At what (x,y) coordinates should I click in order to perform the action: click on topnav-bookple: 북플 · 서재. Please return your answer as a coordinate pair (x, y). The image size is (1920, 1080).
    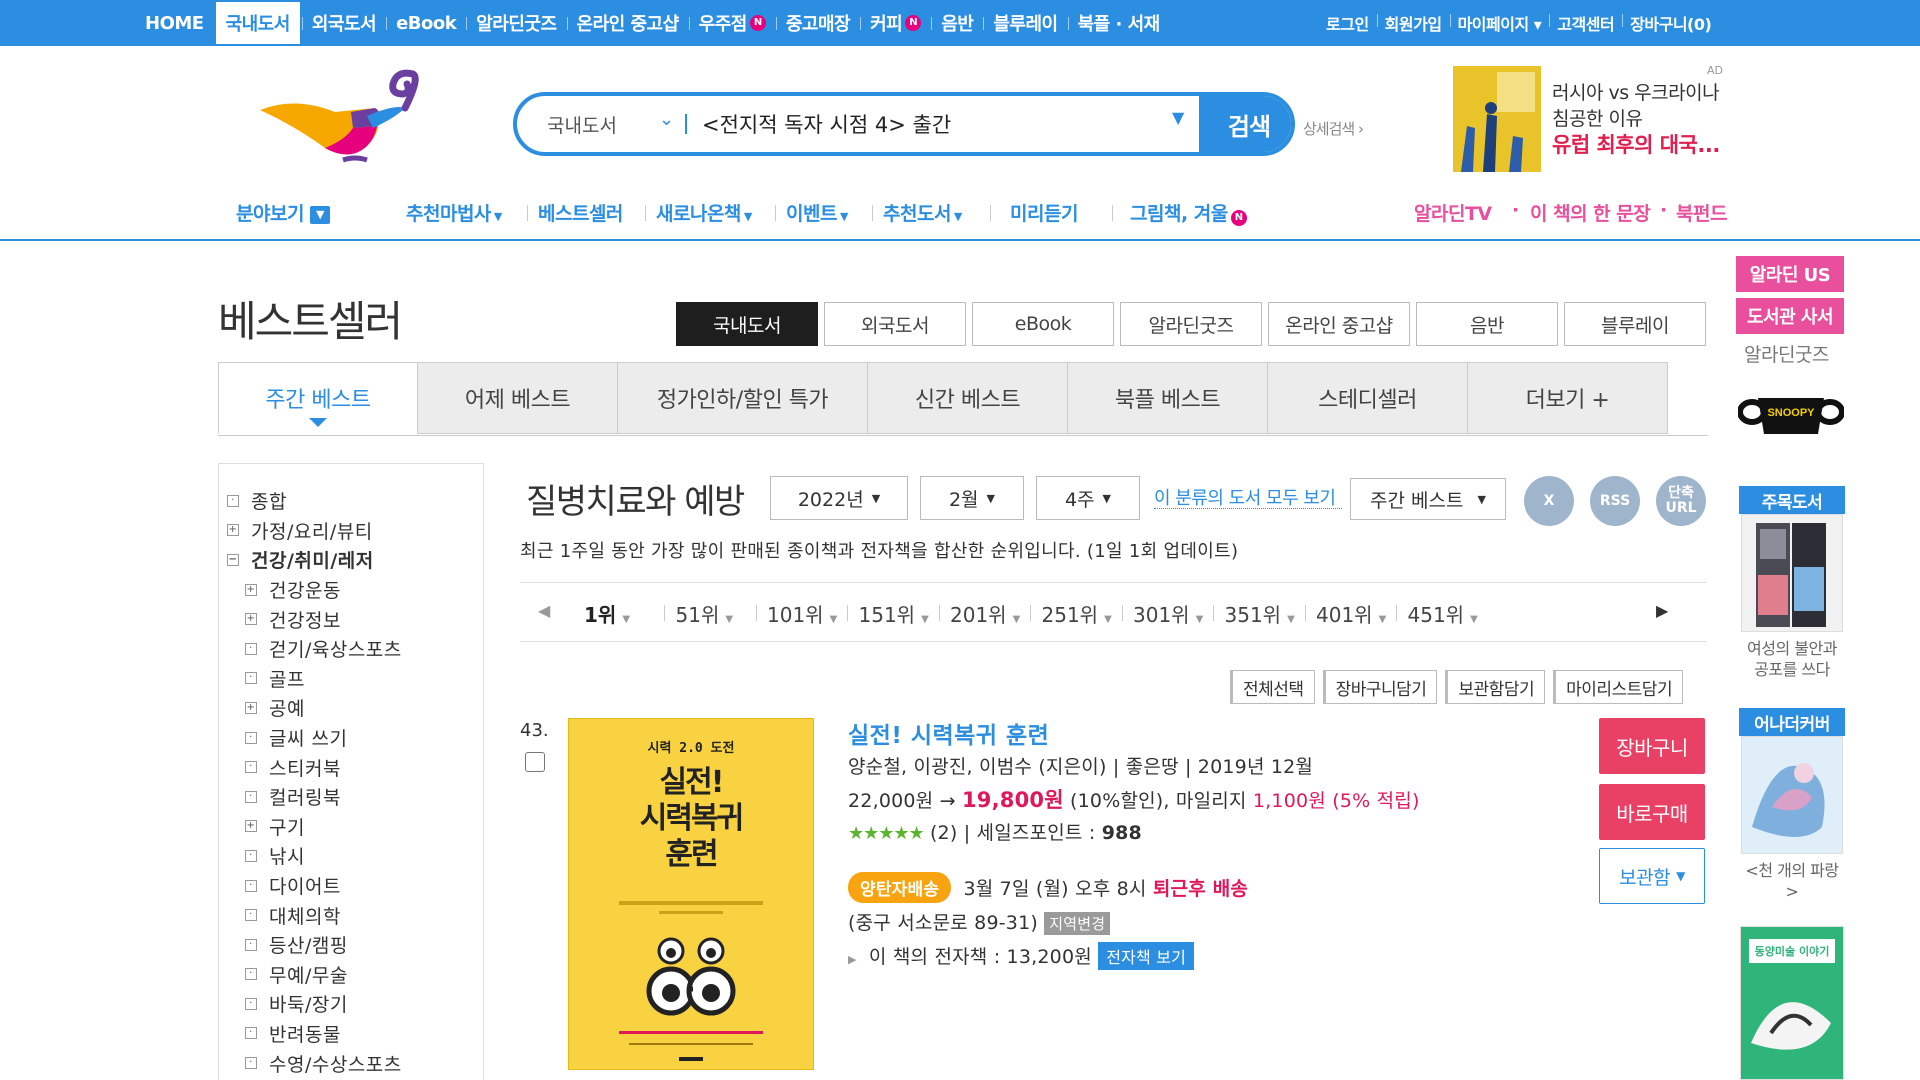
    Looking at the image, I should click on (1118, 23).